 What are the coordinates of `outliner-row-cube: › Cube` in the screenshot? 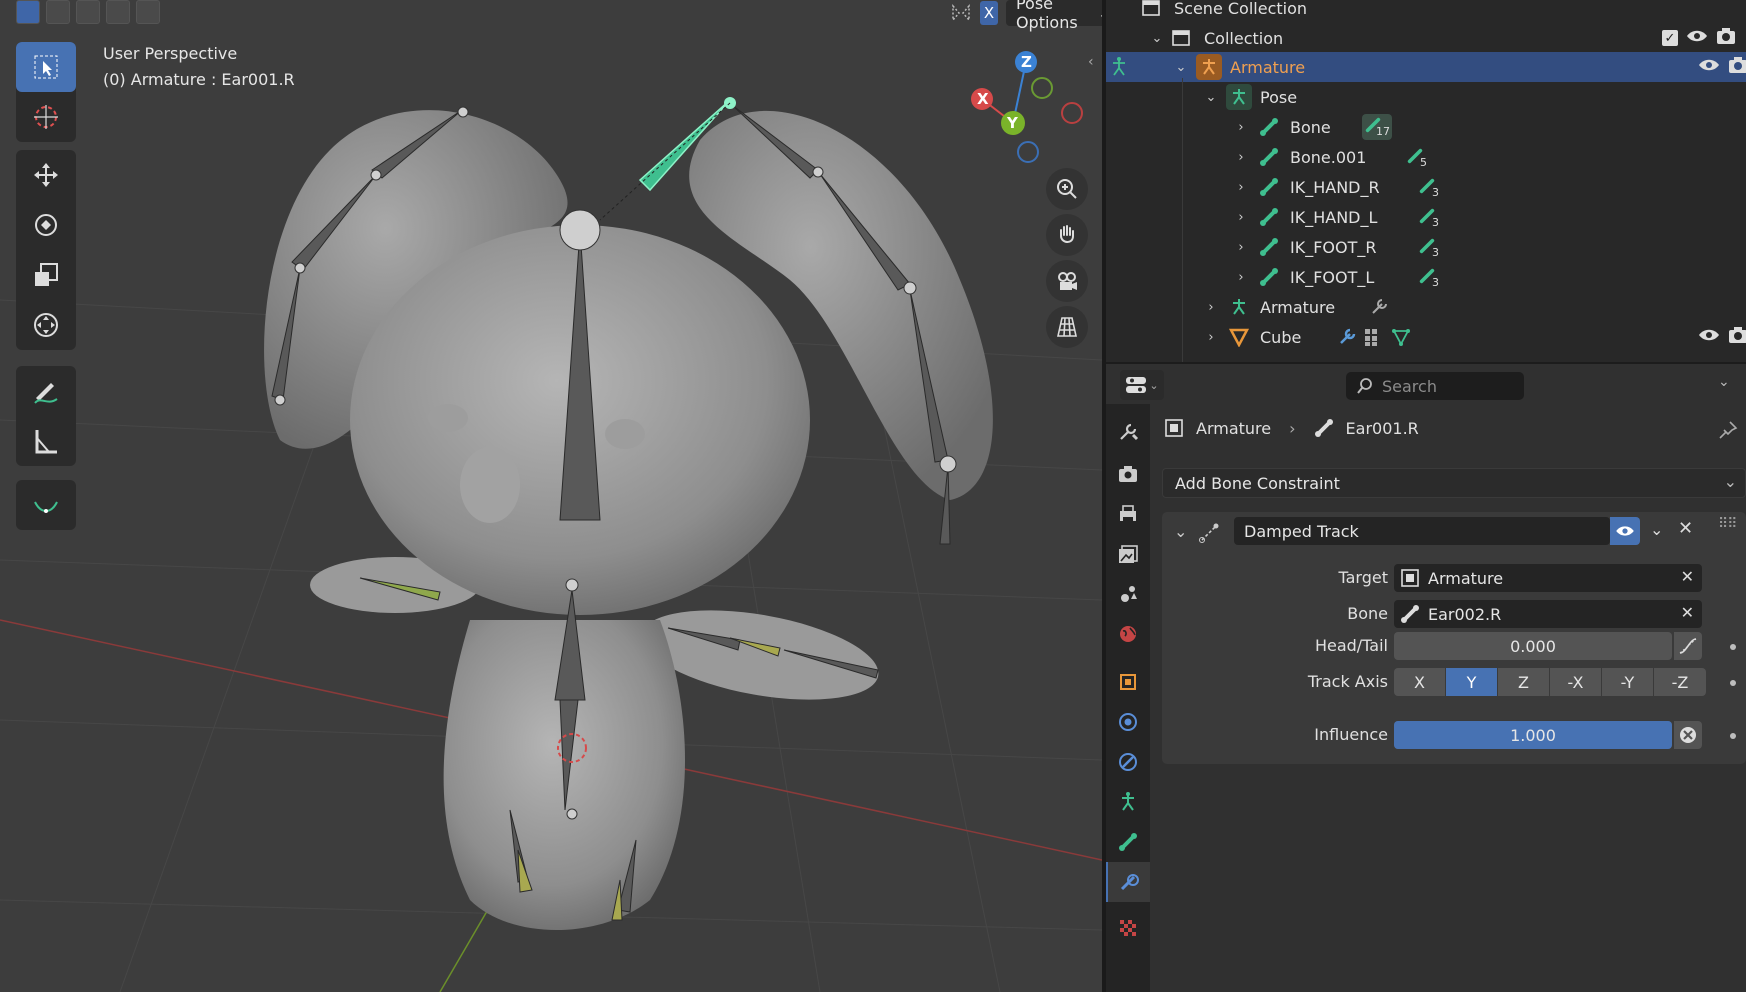 It's located at (1426, 337).